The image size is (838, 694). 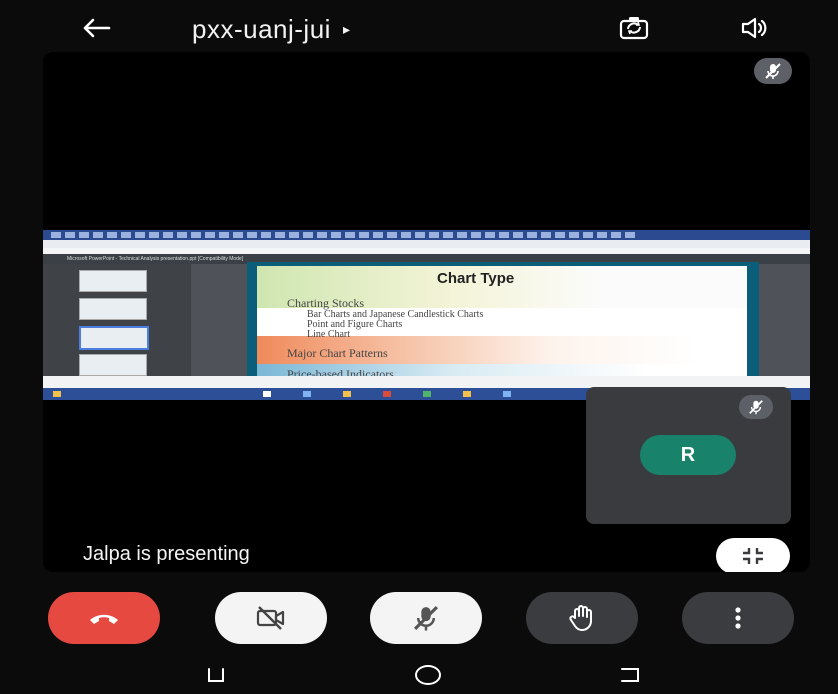 What do you see at coordinates (426, 235) in the screenshot?
I see `browser-tab-bar` at bounding box center [426, 235].